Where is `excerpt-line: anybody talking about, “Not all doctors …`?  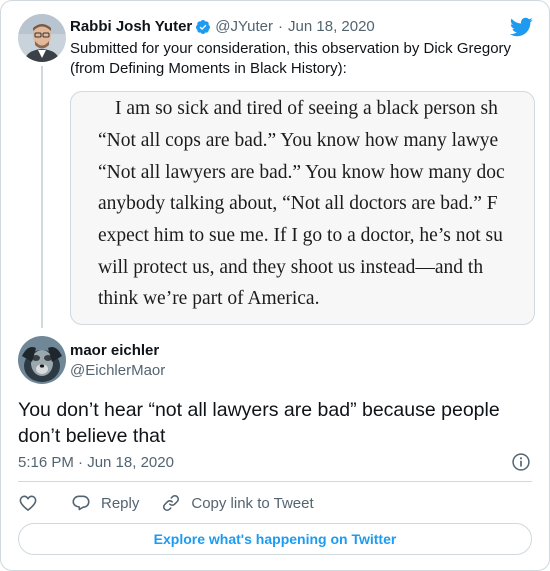
excerpt-line: anybody talking about, “Not all doctors … is located at coordinates (298, 203).